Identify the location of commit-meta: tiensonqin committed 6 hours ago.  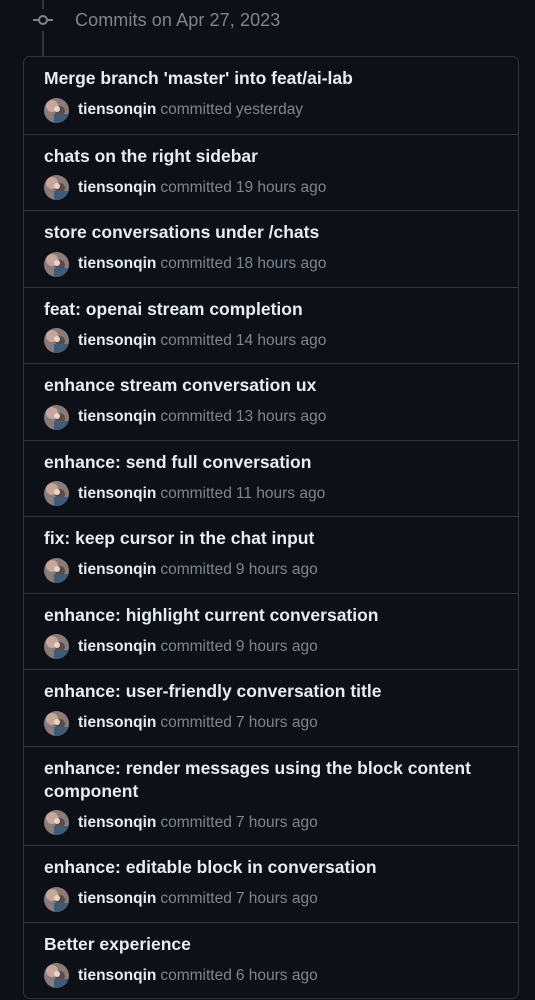
(275, 976).